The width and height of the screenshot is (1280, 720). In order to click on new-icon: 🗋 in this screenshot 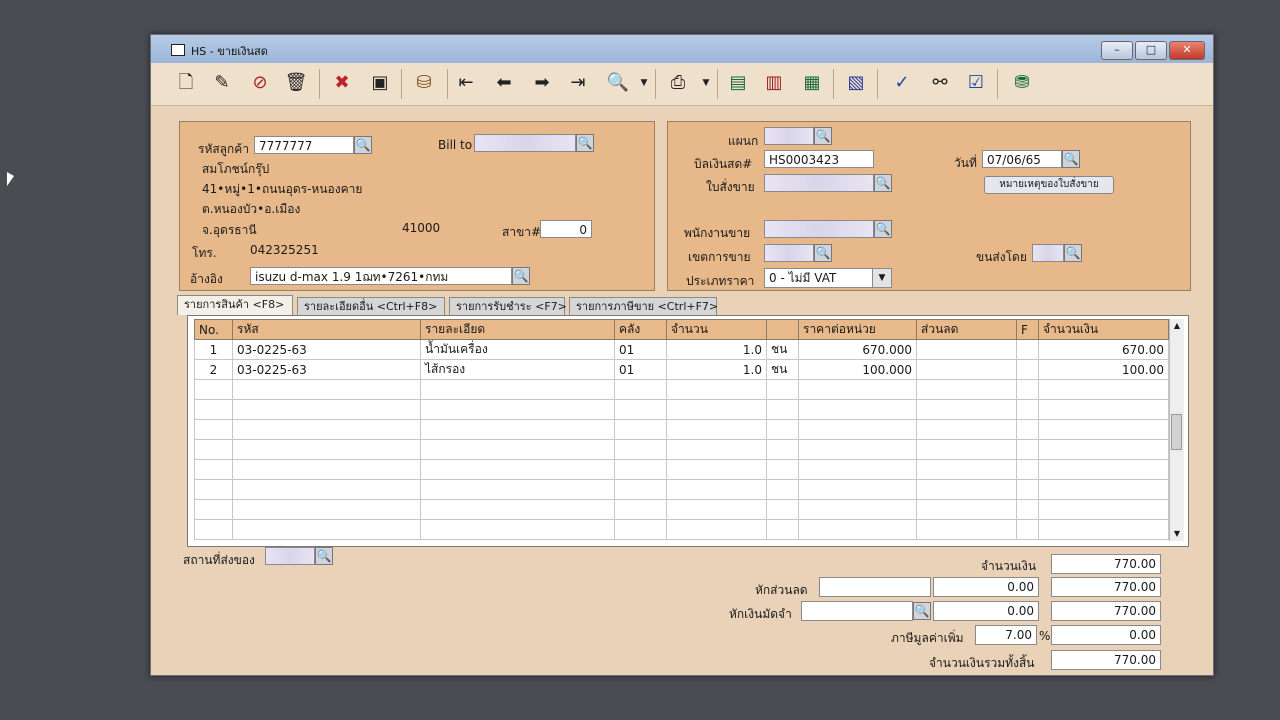, I will do `click(186, 83)`.